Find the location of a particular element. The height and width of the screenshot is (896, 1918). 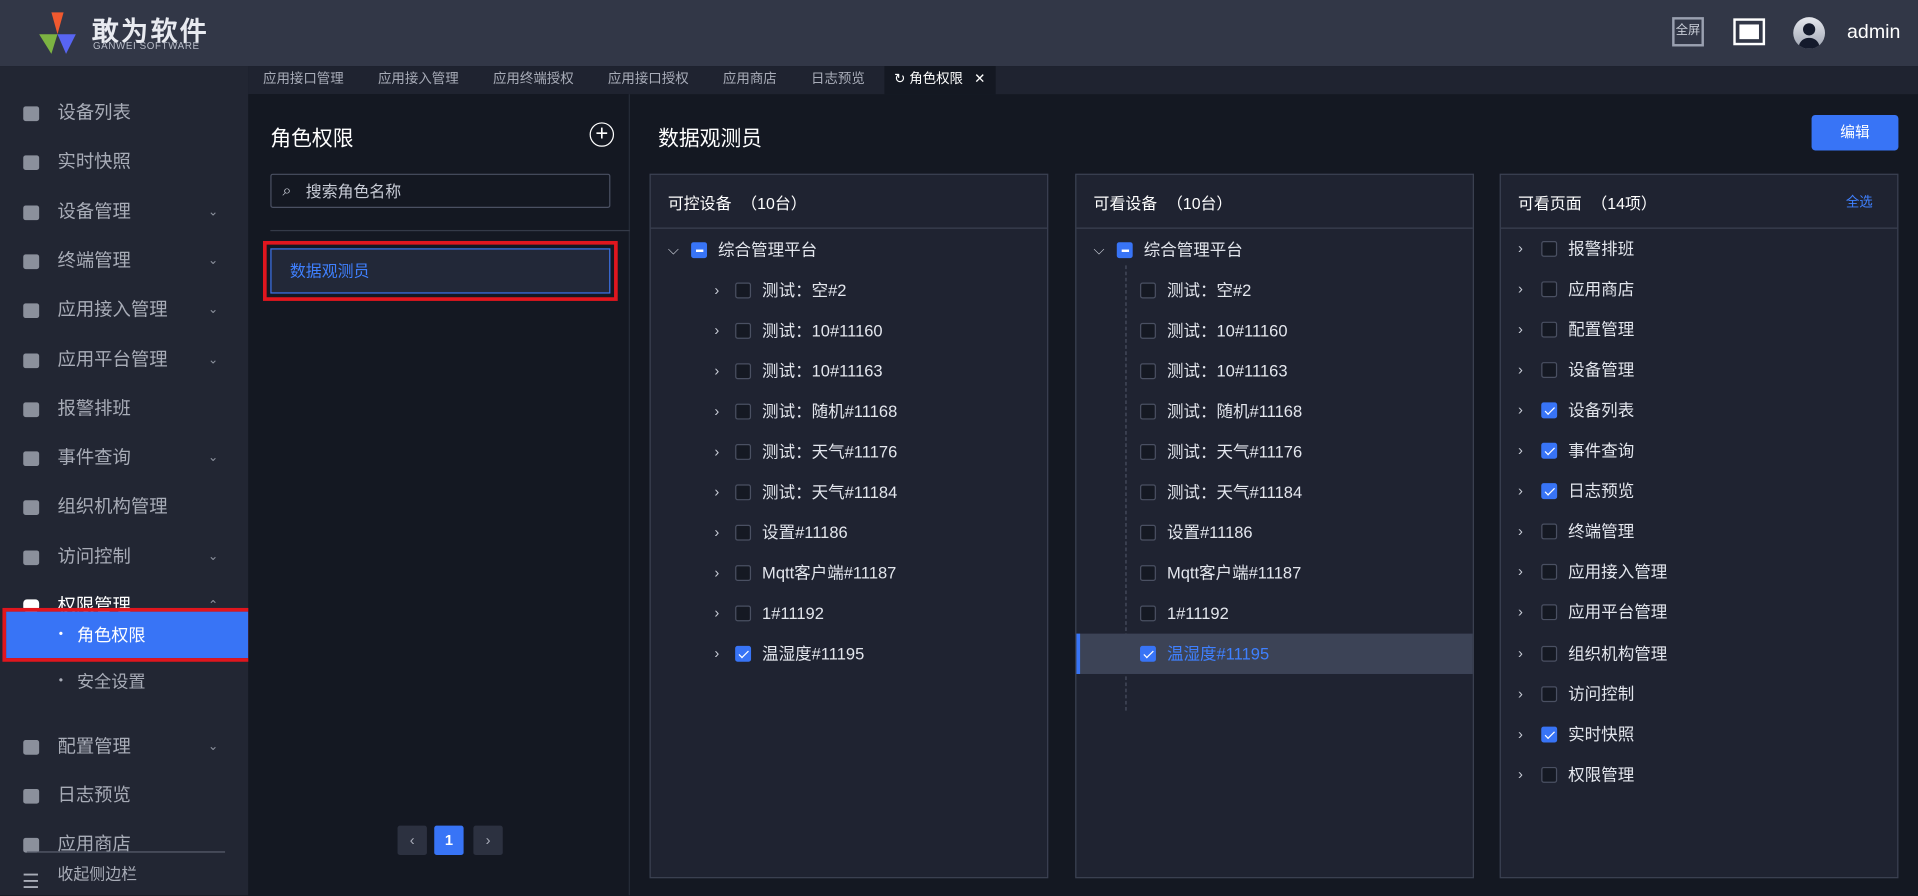

username: admin is located at coordinates (1873, 33).